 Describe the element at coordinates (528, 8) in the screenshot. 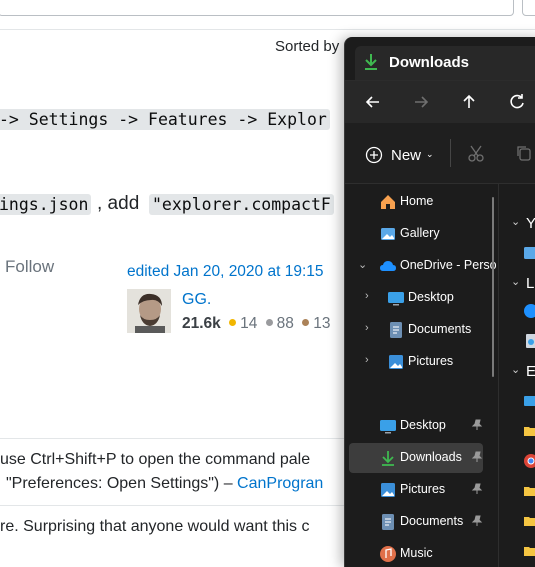

I see `search-side-button` at that location.